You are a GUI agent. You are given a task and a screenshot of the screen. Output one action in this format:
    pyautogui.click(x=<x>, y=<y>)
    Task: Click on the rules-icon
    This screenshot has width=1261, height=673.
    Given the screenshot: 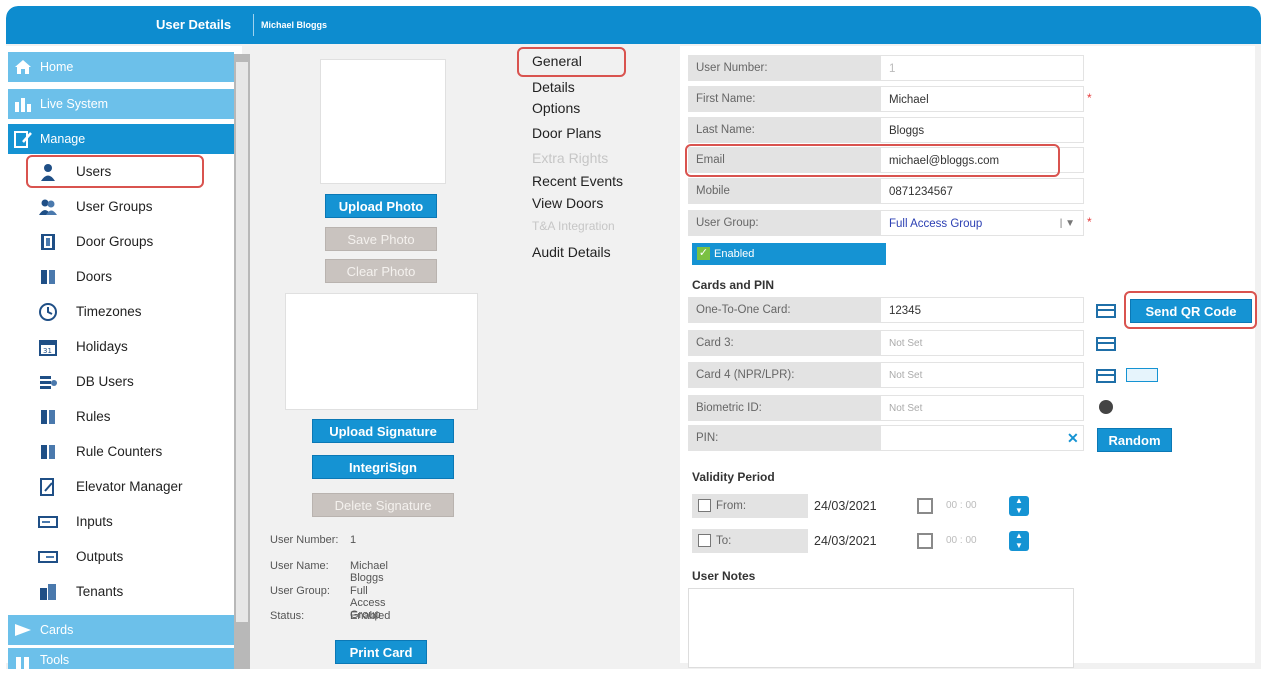 What is the action you would take?
    pyautogui.click(x=48, y=417)
    